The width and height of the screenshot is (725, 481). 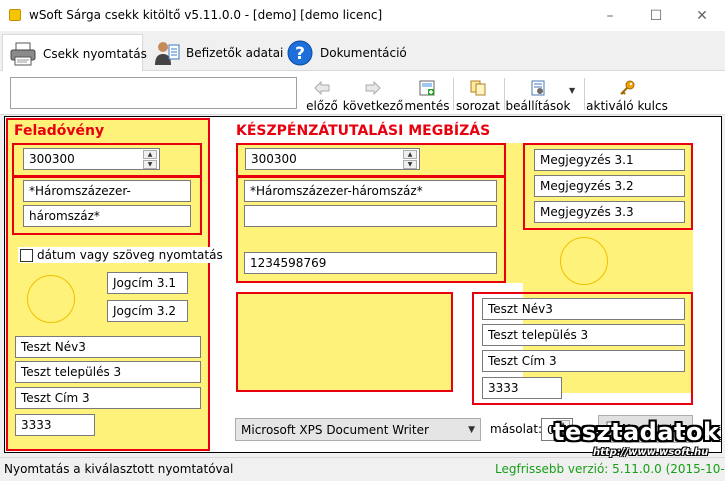 I want to click on stub-title-2: Jogcím 3.2, so click(x=147, y=311).